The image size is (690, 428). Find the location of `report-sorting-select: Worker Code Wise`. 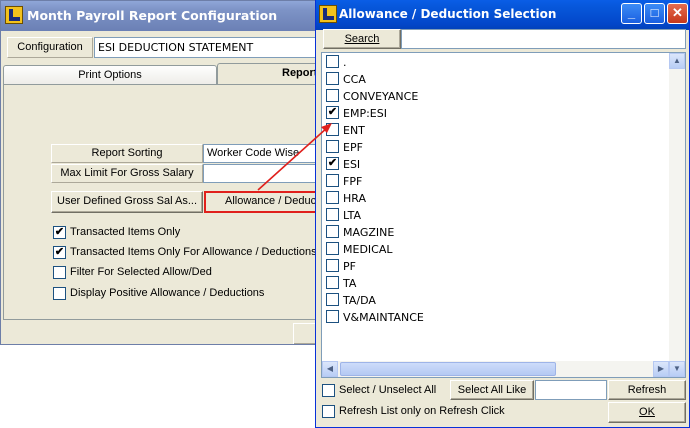

report-sorting-select: Worker Code Wise is located at coordinates (262, 153).